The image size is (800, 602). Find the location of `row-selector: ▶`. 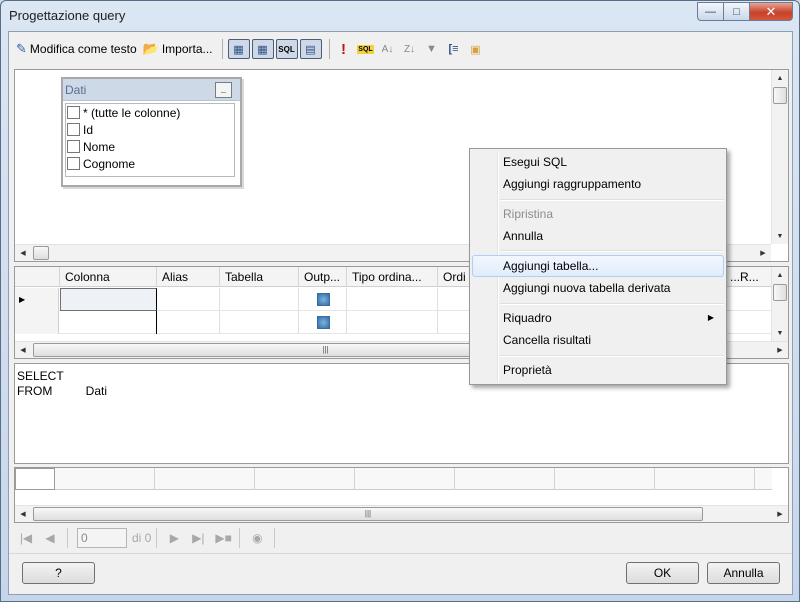

row-selector: ▶ is located at coordinates (37, 299).